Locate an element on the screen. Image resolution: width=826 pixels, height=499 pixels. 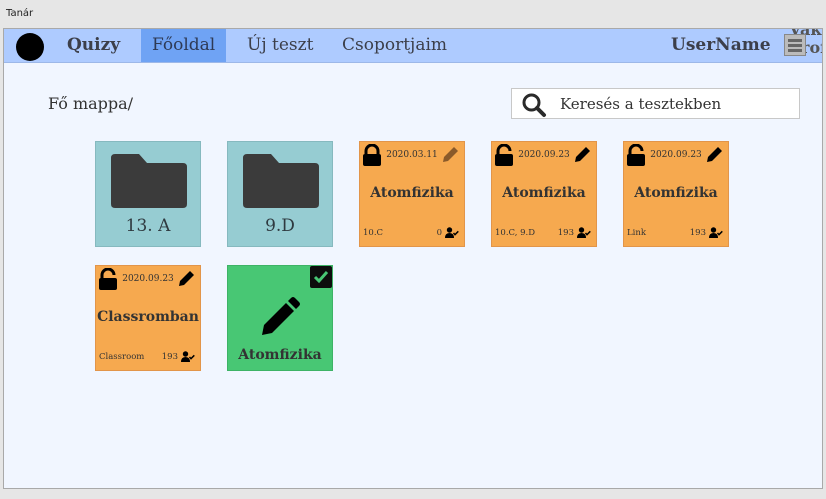
window-title: Tanár is located at coordinates (20, 13).